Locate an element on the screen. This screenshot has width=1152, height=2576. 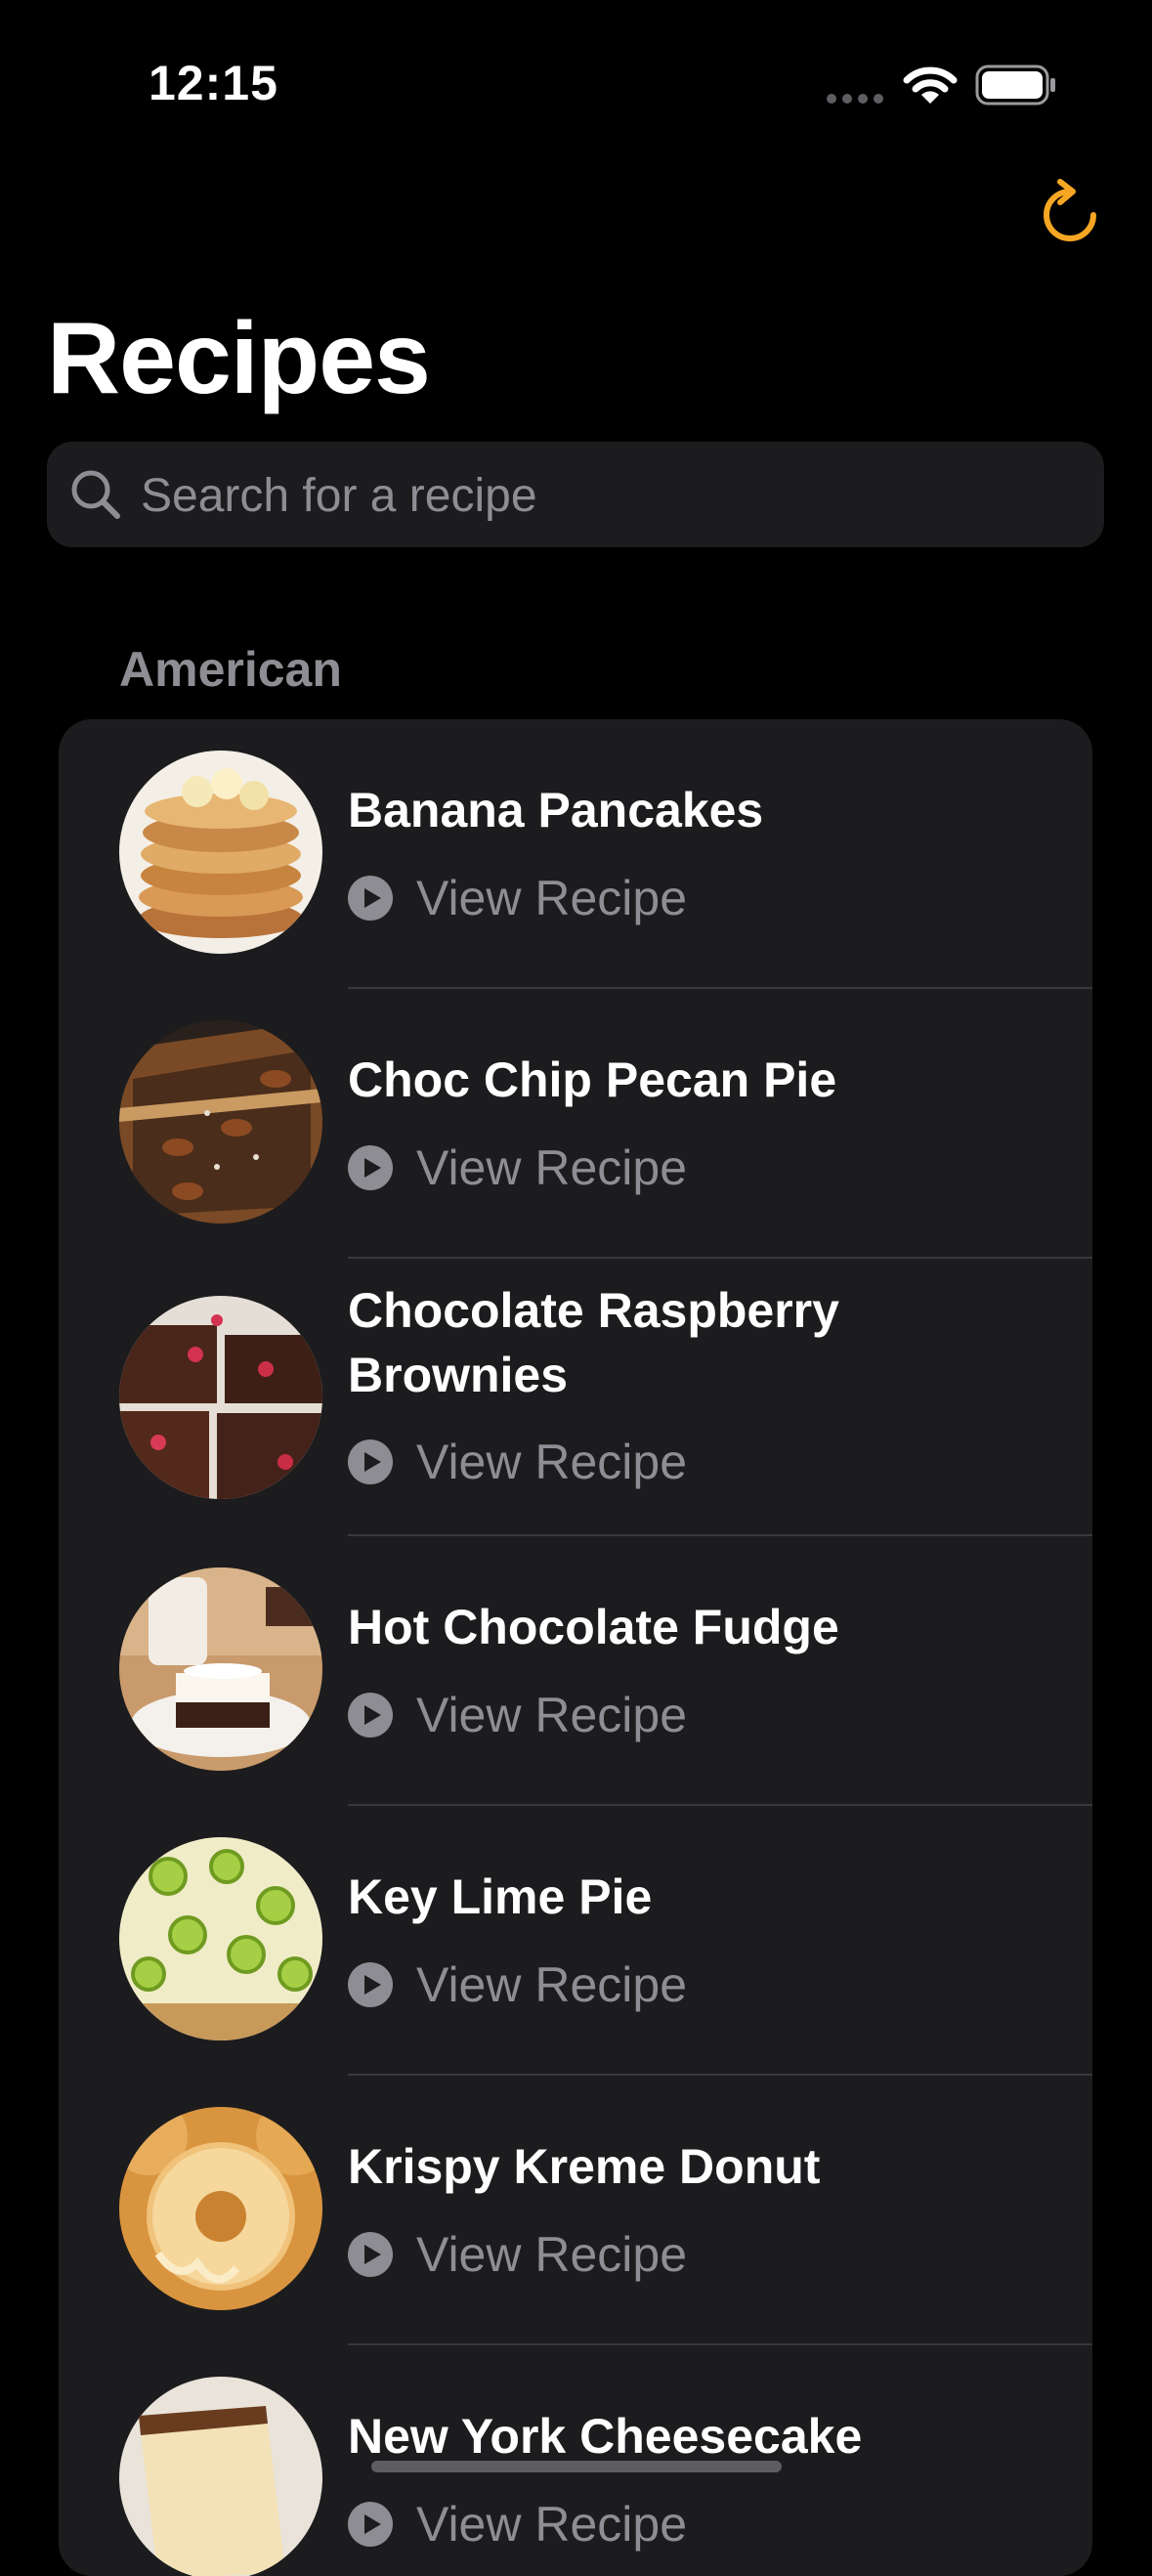
recipe-name: Chocolate Raspberry Brownies is located at coordinates (593, 1342).